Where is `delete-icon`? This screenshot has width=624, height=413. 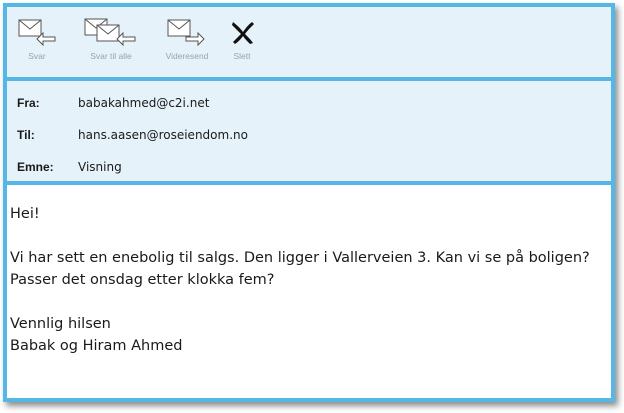 delete-icon is located at coordinates (243, 33).